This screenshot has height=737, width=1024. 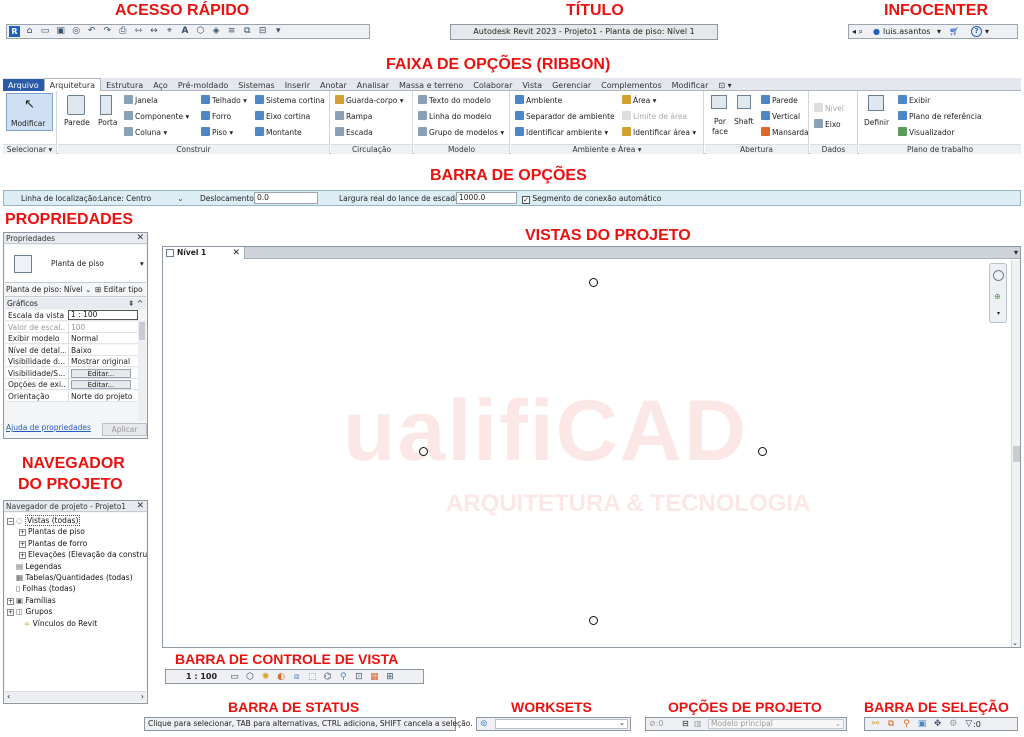 I want to click on roof-button: Telhado ▾, so click(x=224, y=100).